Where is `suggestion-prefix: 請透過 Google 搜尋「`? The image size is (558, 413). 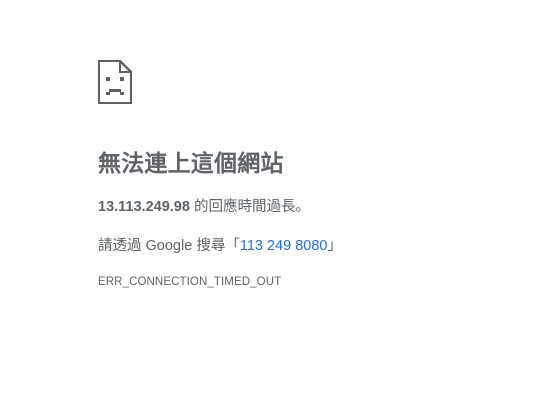
suggestion-prefix: 請透過 Google 搜尋「 is located at coordinates (169, 246).